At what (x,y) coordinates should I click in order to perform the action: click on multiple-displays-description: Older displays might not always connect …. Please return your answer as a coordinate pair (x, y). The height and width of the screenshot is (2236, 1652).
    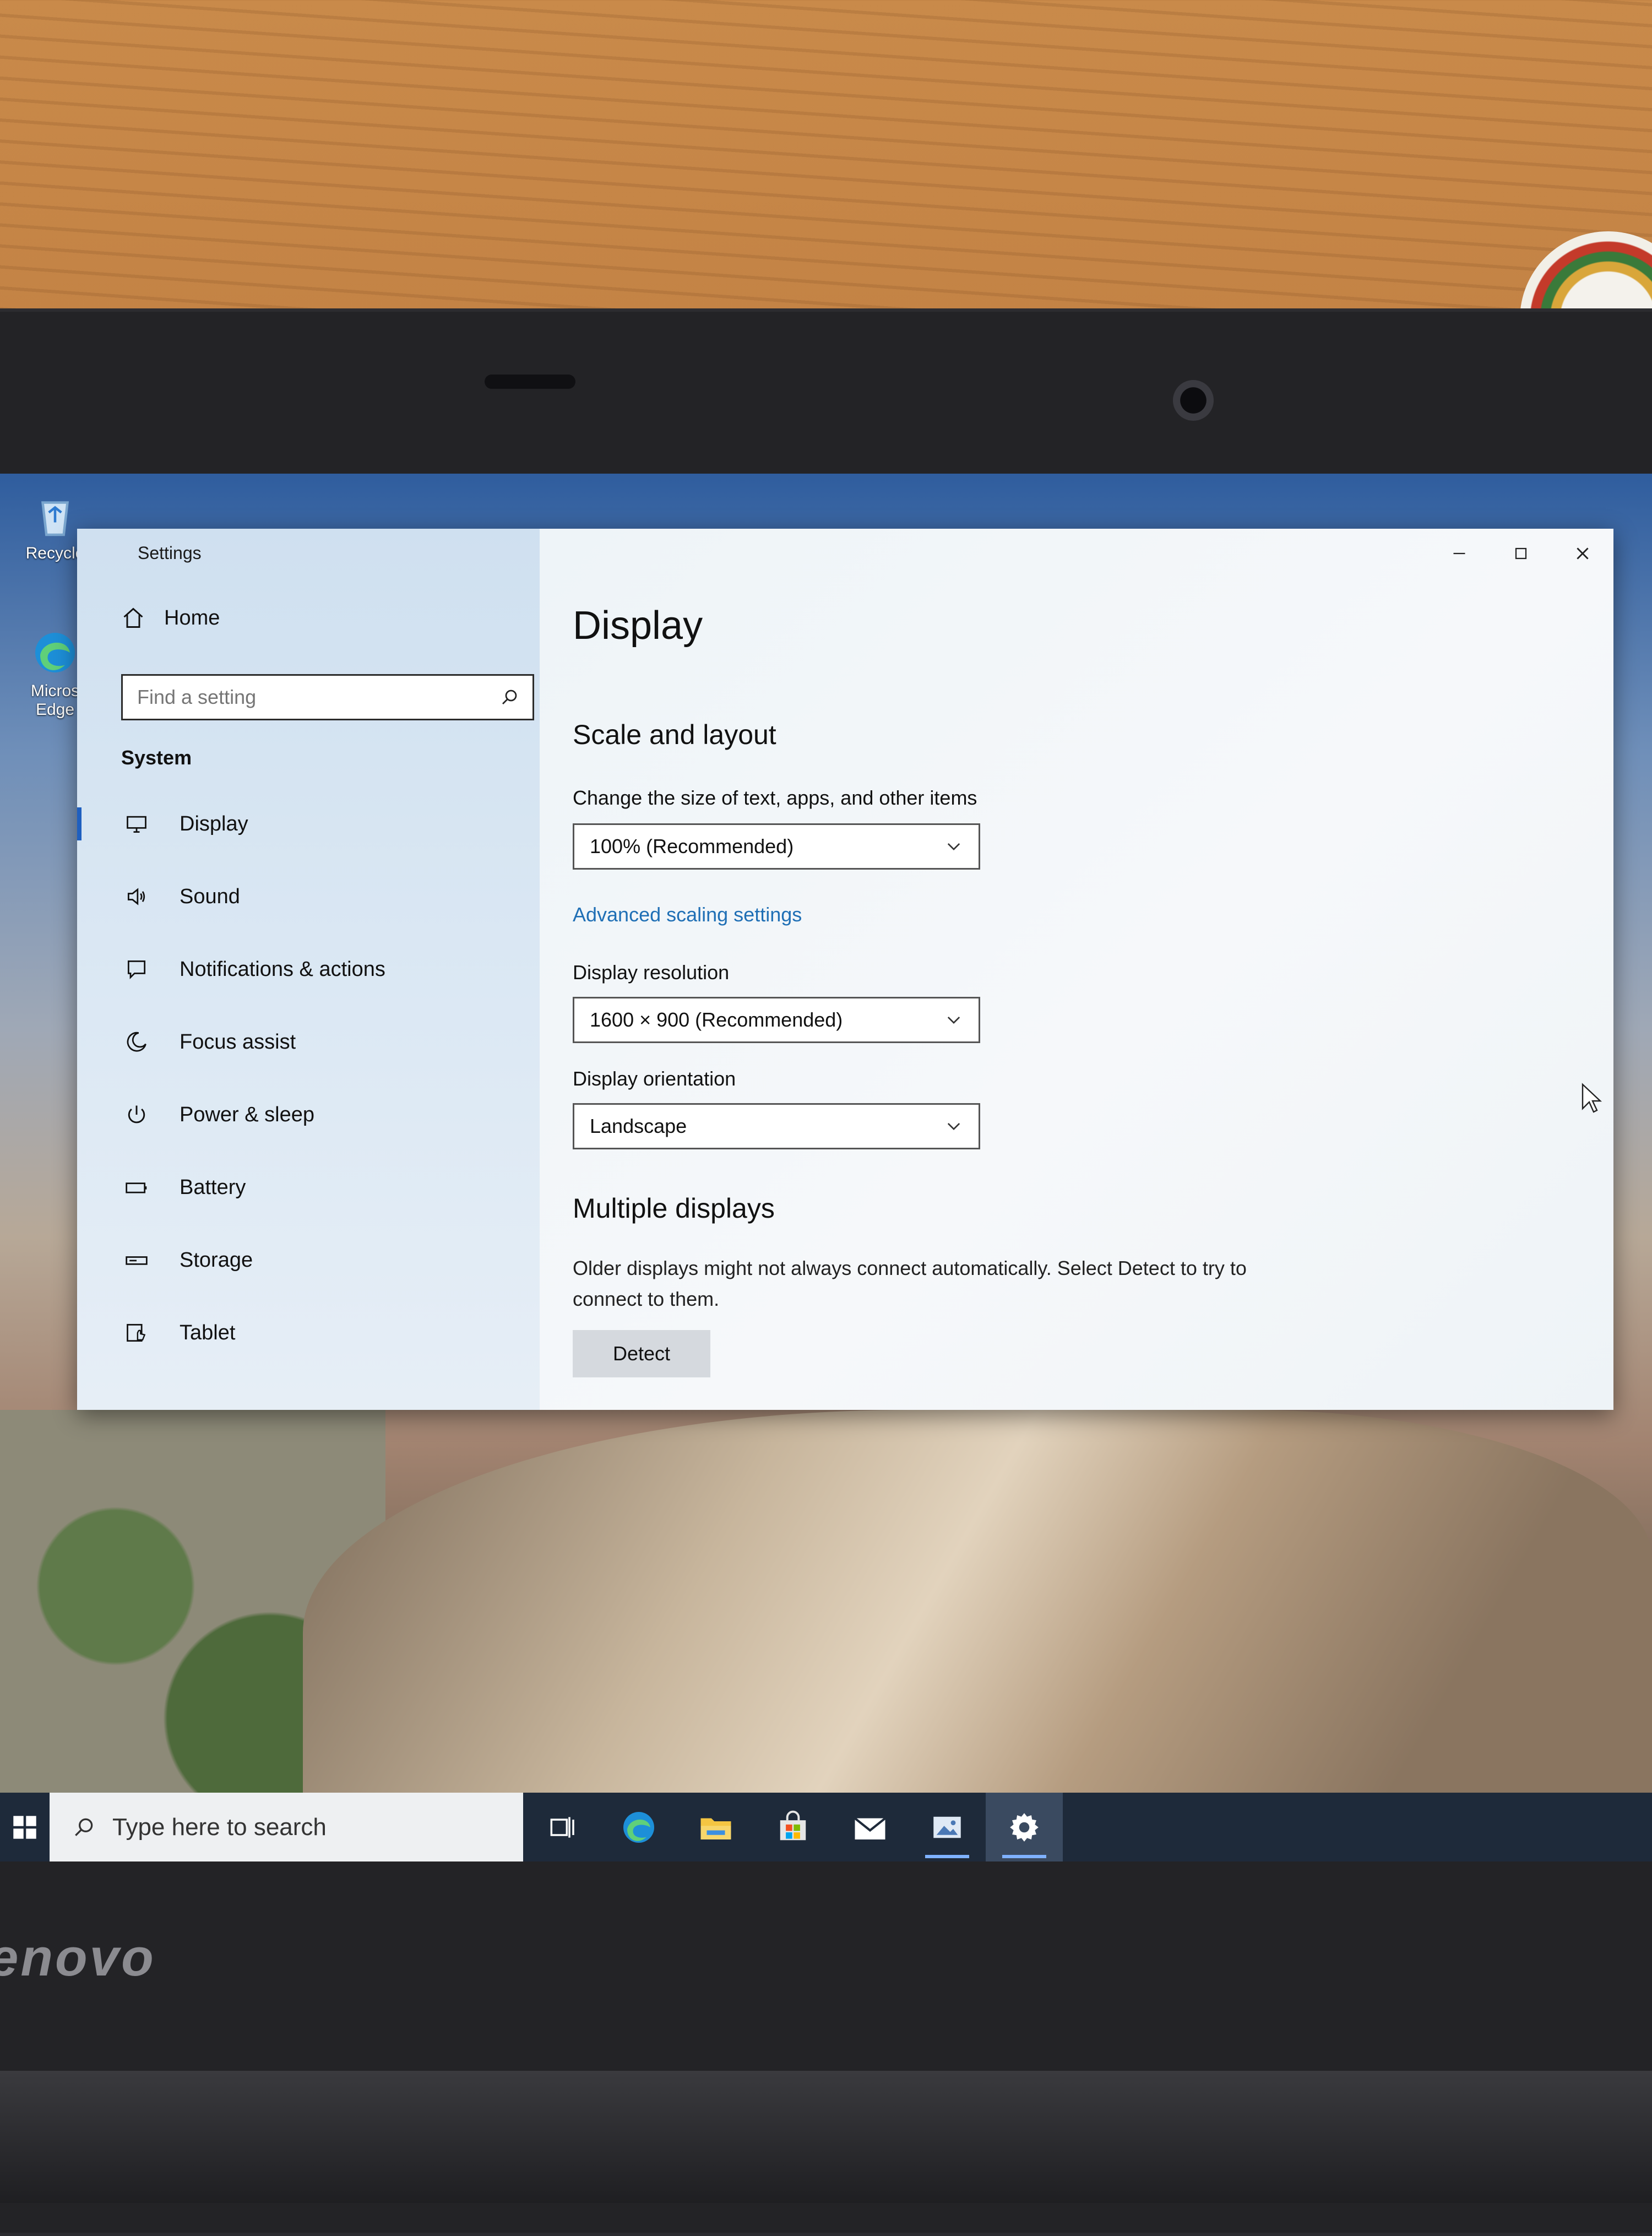
    Looking at the image, I should click on (910, 1283).